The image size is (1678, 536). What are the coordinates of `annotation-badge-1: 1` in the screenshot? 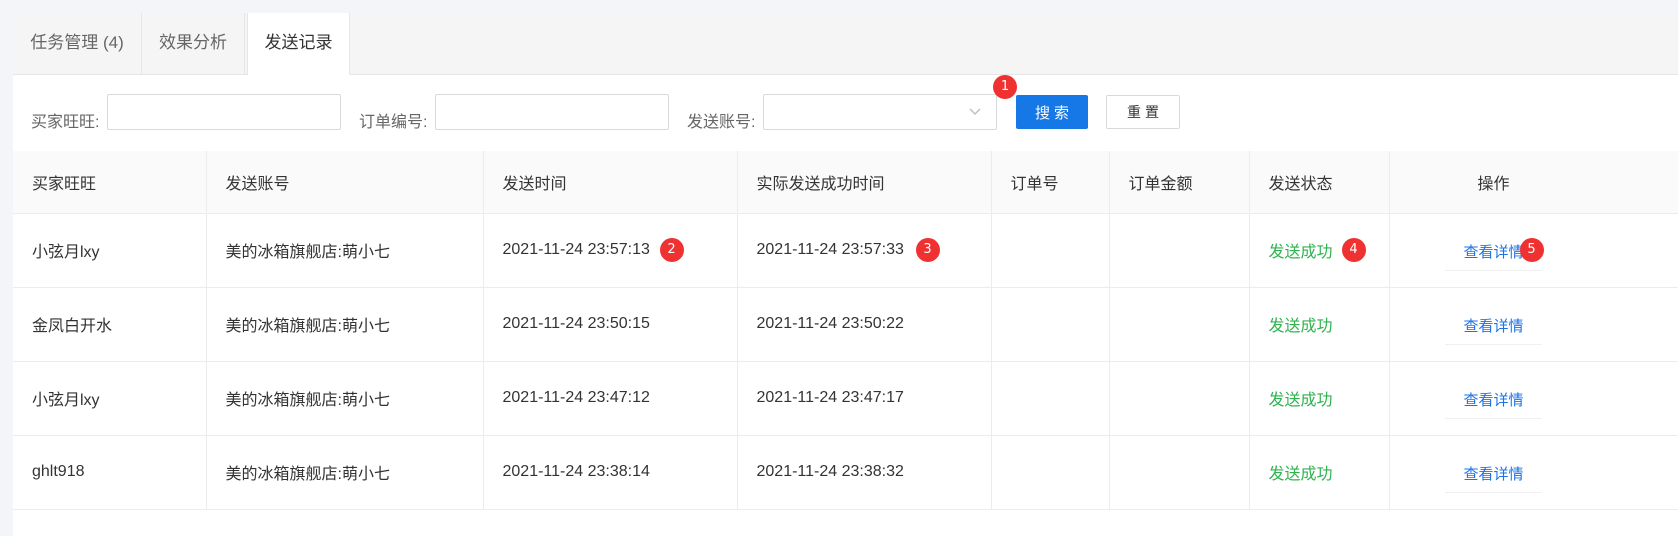 It's located at (1005, 87).